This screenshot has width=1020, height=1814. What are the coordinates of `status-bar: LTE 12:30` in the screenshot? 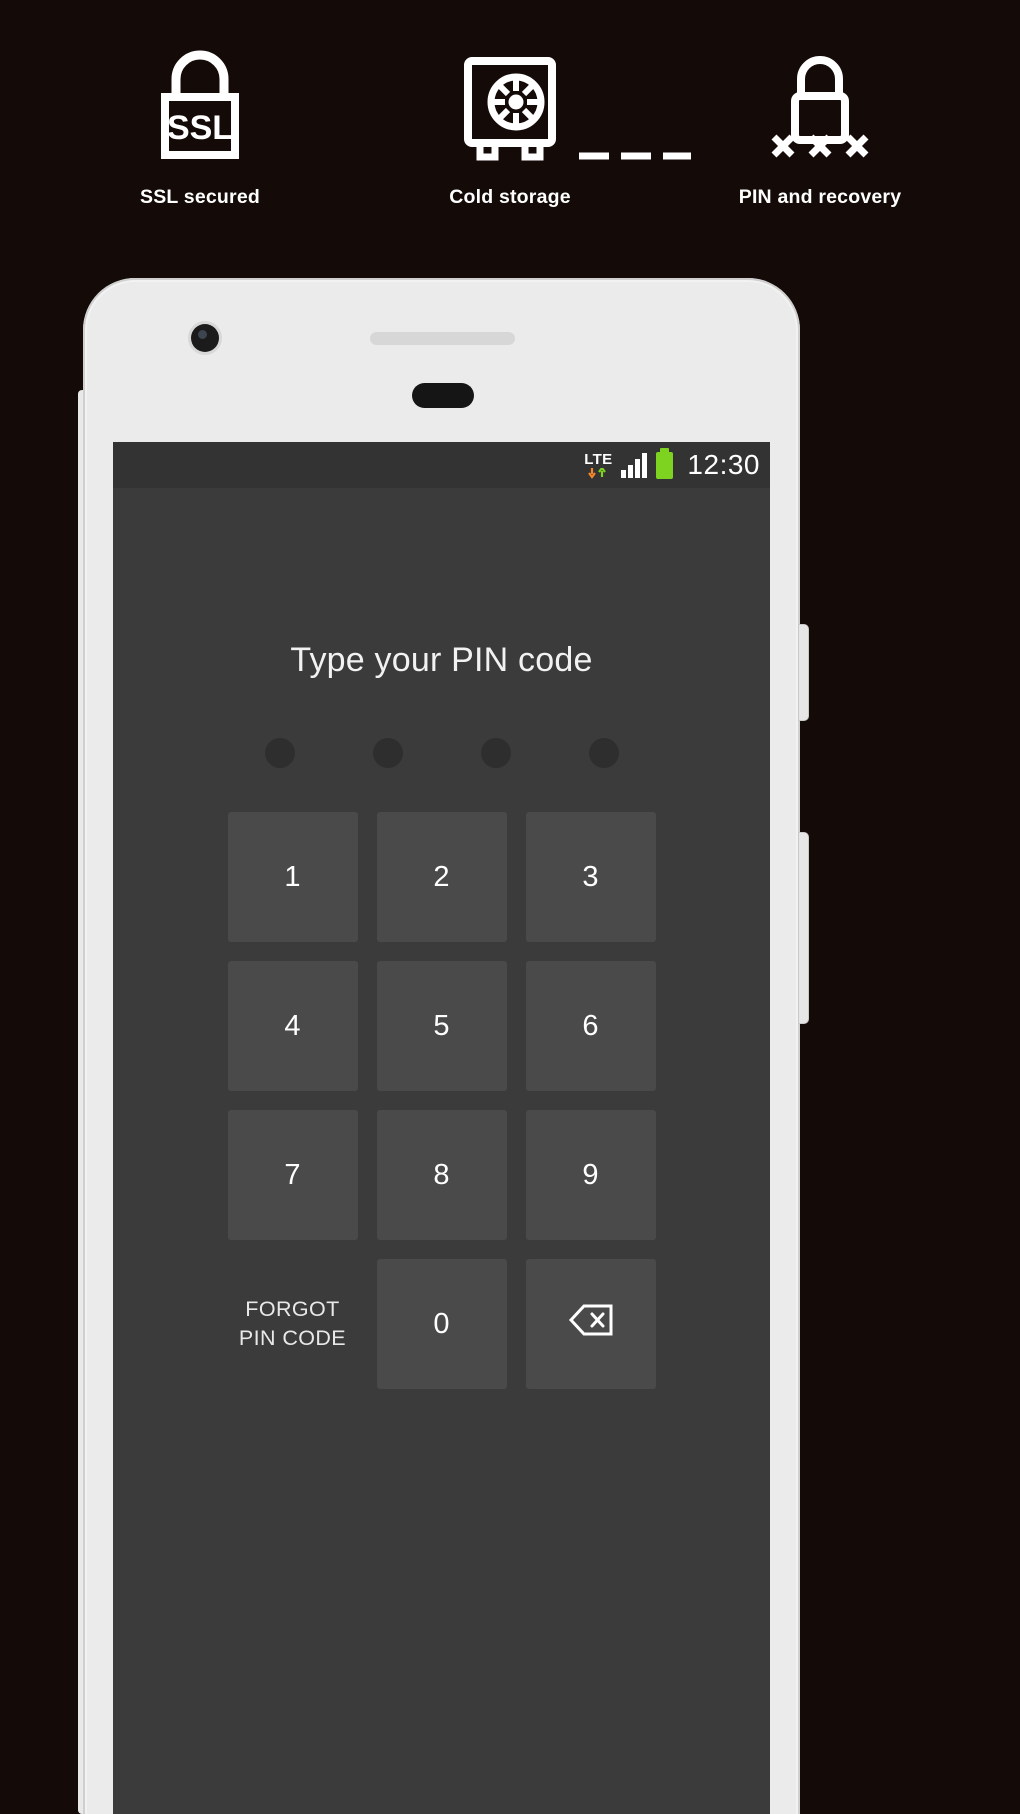 It's located at (441, 465).